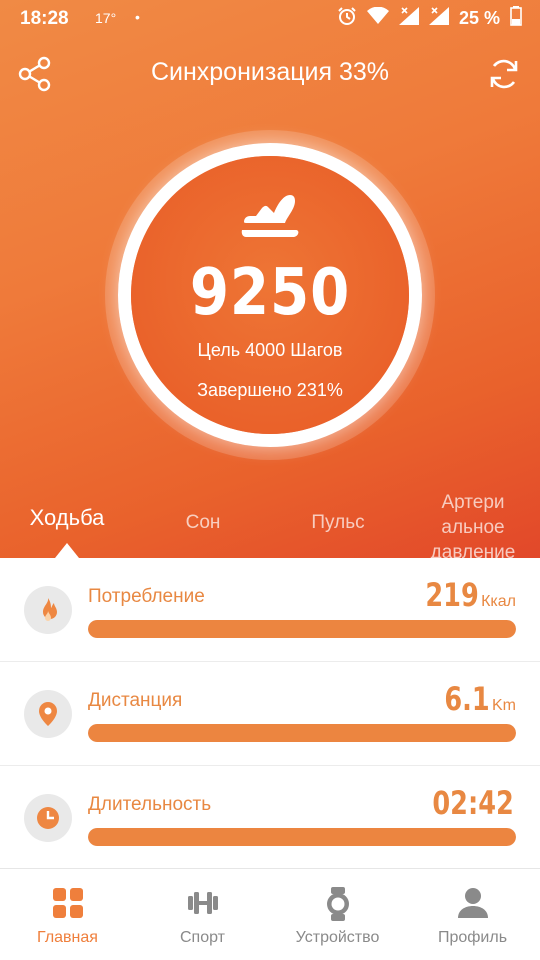 This screenshot has height=960, width=540. What do you see at coordinates (270, 350) in the screenshot?
I see `steps-goal: Цель 4000 Шагов` at bounding box center [270, 350].